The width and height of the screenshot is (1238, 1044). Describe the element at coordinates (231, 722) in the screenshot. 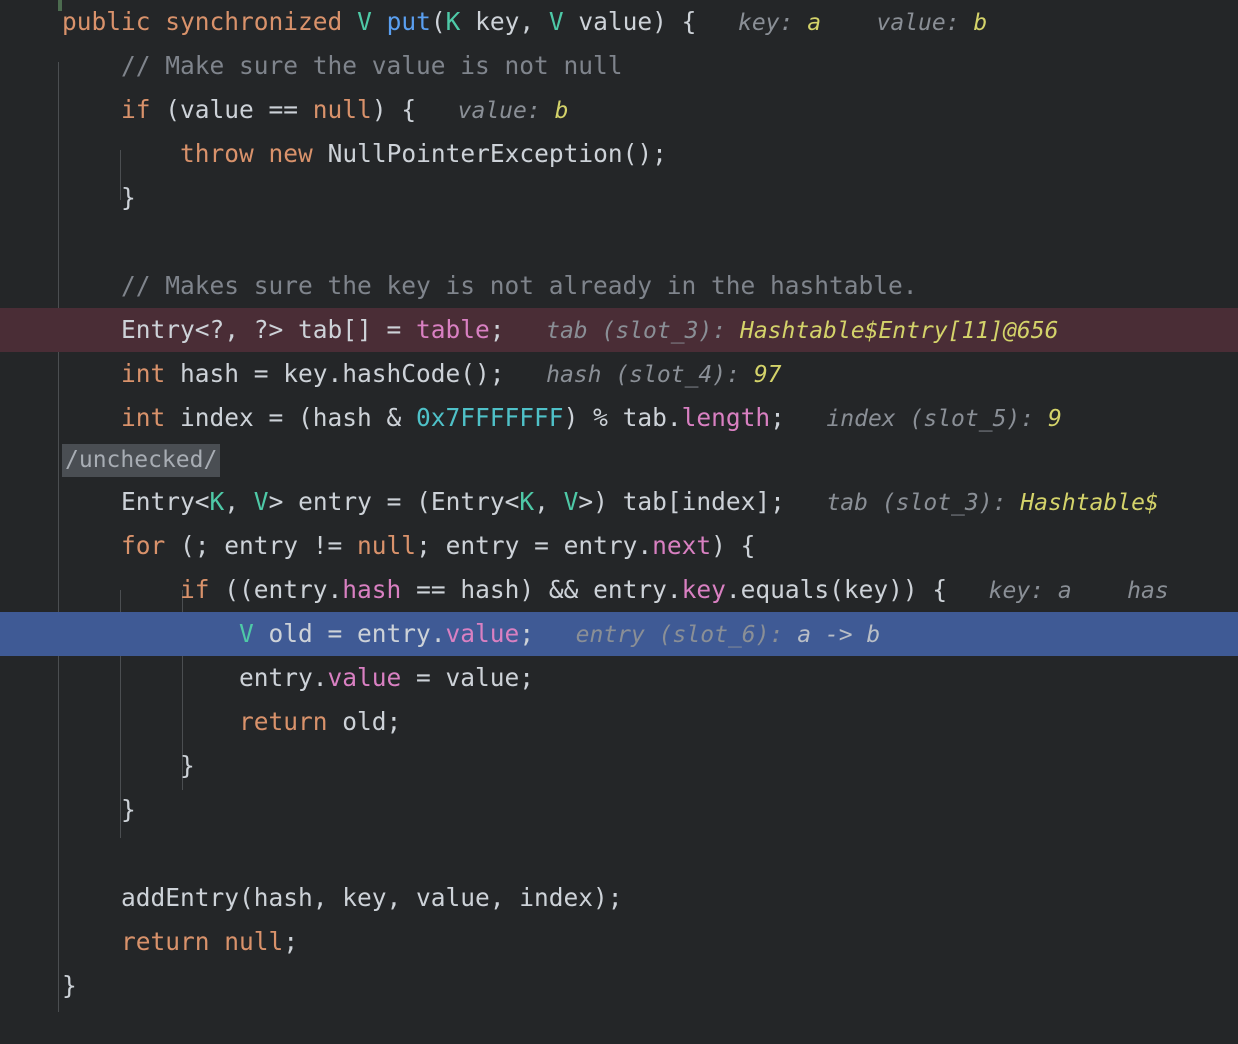

I see `code-line-content: return old;` at that location.